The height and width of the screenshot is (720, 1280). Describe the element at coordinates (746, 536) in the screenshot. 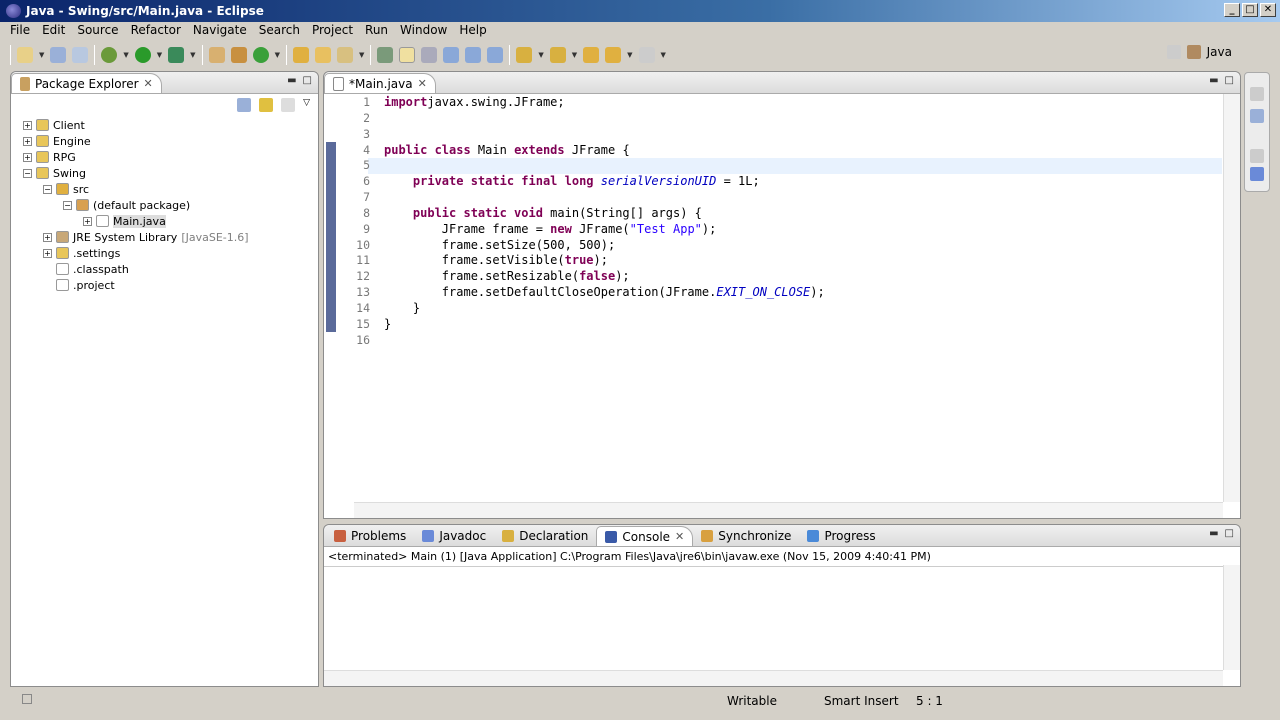

I see `tab-synchronize: Synchronize` at that location.